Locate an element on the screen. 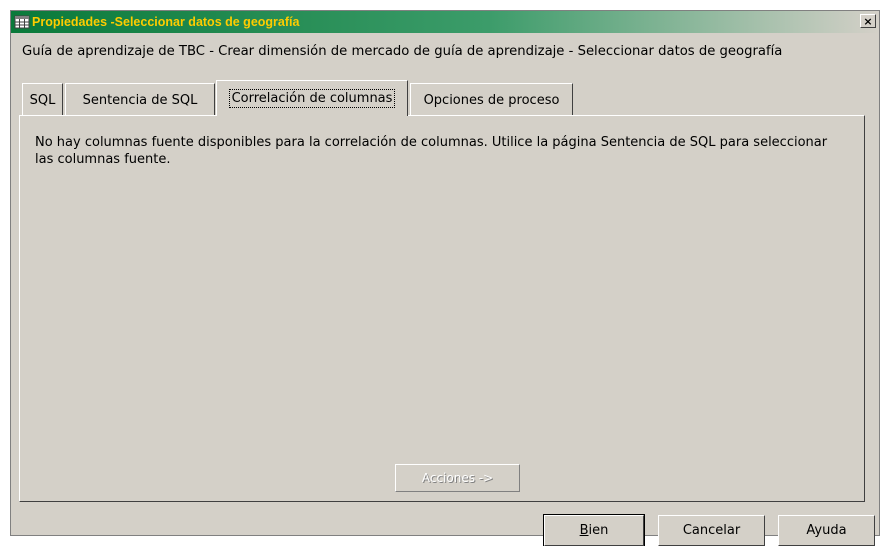  ok-button: Bien is located at coordinates (594, 530).